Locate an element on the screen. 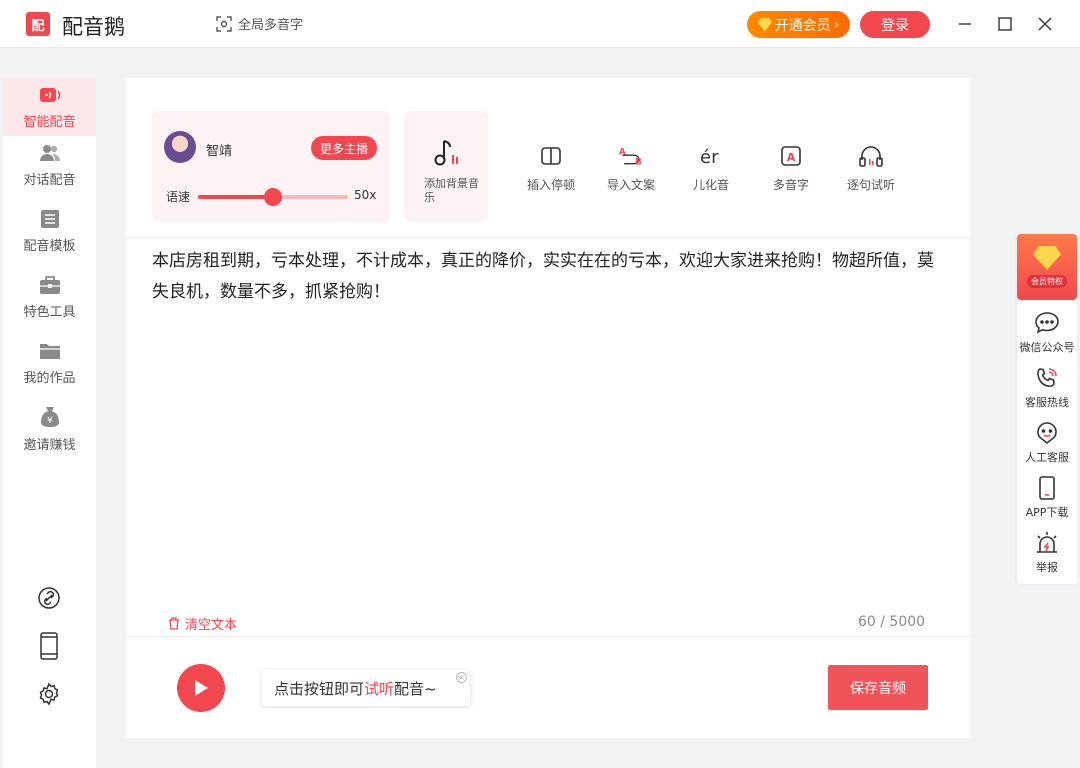  sidebar-item-dubbing-template: 配音模板 is located at coordinates (49, 231).